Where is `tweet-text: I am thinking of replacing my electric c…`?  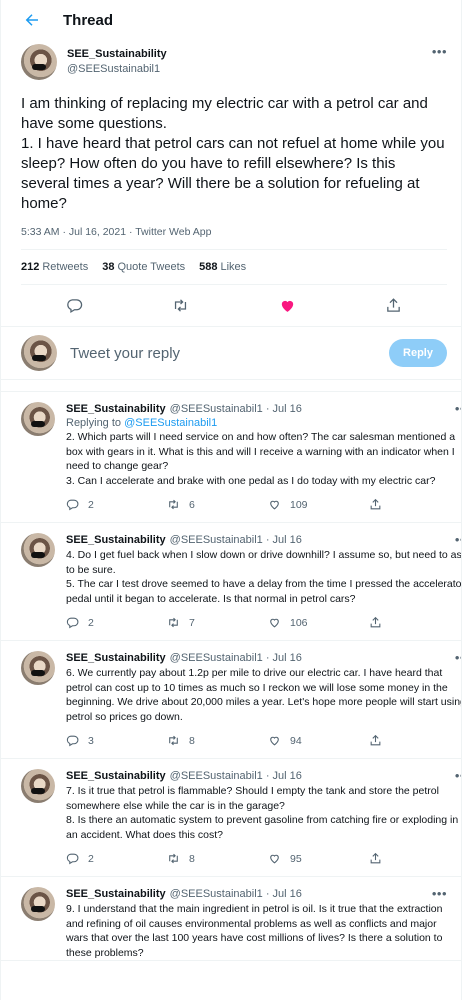 tweet-text: I am thinking of replacing my electric c… is located at coordinates (233, 153).